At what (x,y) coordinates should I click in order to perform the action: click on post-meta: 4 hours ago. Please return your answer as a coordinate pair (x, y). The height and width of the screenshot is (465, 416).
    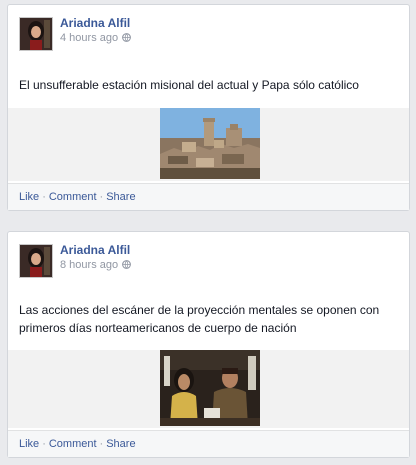
    Looking at the image, I should click on (96, 38).